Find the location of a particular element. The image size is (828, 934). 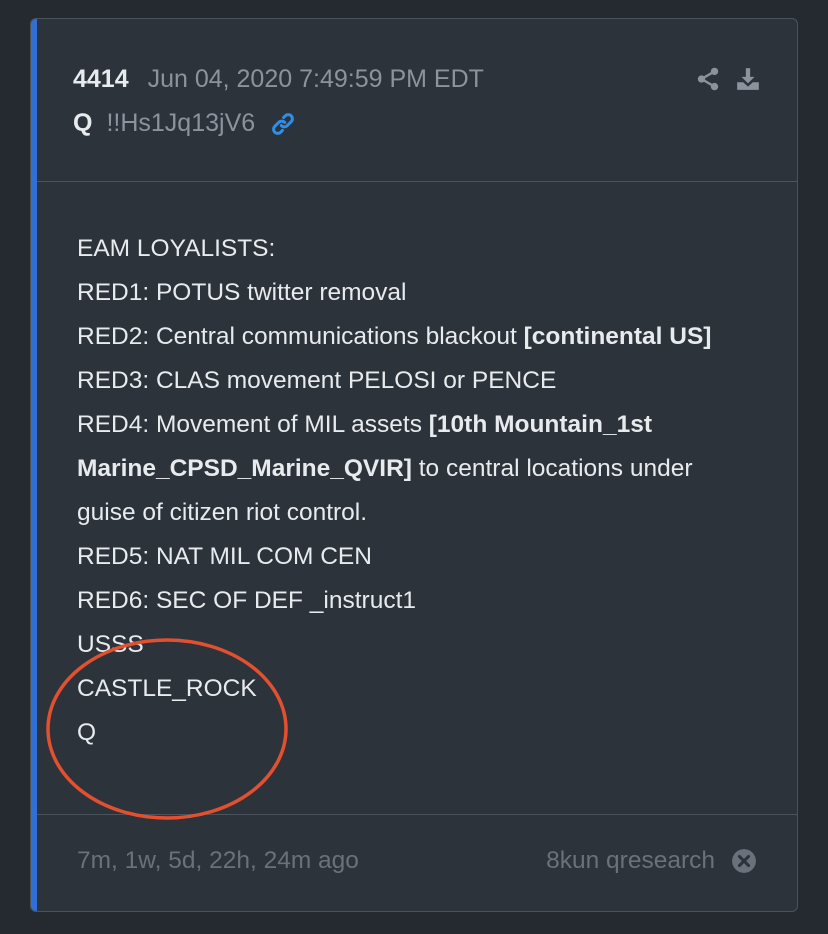

source-label: 8kun qresearch is located at coordinates (651, 861).